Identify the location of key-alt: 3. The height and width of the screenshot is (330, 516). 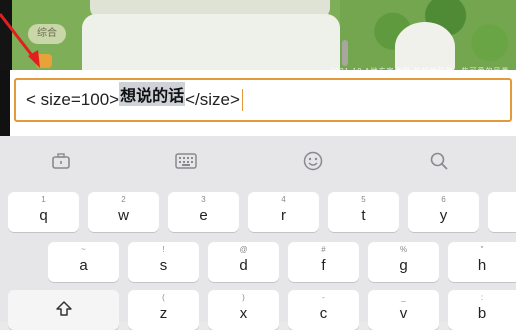
(203, 199).